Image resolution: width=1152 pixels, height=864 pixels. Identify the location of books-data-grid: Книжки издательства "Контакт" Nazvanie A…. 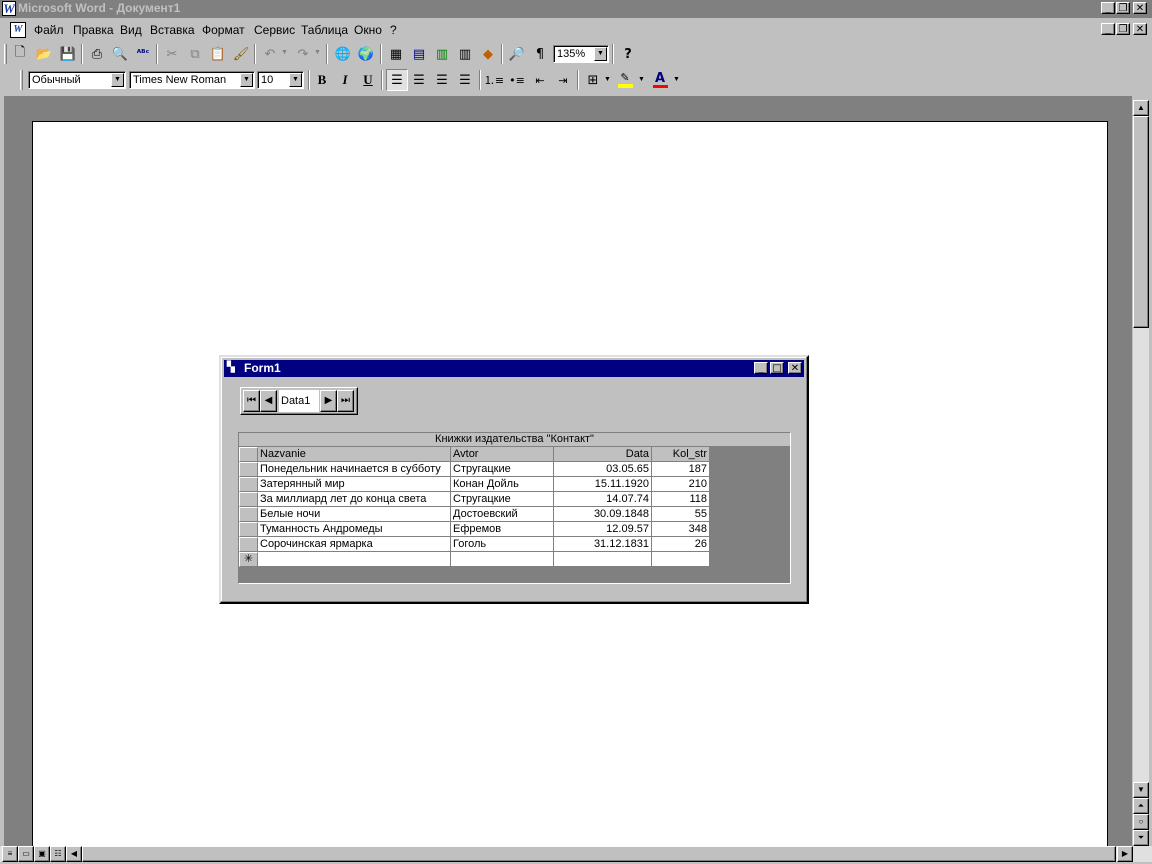
(514, 508).